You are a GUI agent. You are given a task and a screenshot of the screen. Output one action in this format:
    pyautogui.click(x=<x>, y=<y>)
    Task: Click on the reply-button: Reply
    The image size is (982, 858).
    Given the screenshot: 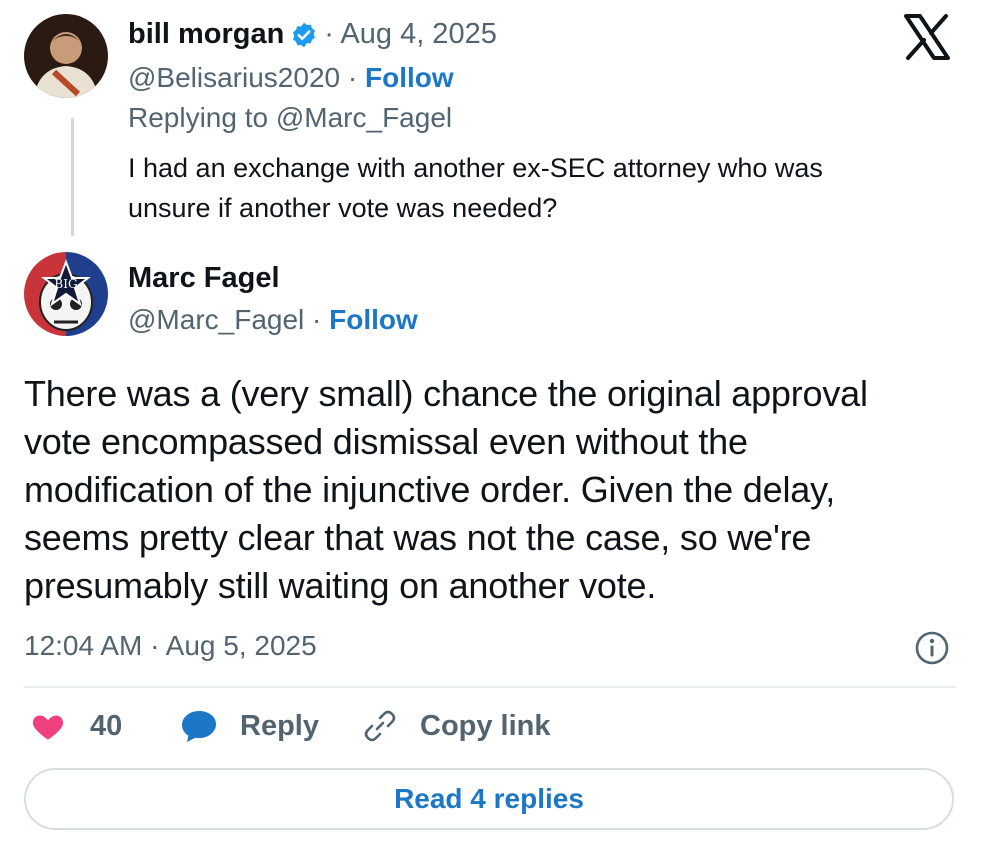 What is the action you would take?
    pyautogui.click(x=249, y=726)
    